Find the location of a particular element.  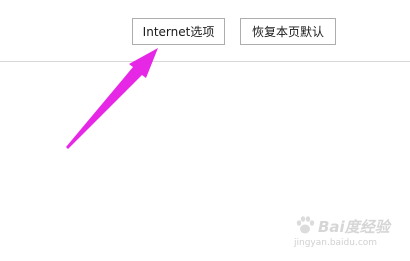

watermark-url: jingyan.baidu.com is located at coordinates (336, 243).